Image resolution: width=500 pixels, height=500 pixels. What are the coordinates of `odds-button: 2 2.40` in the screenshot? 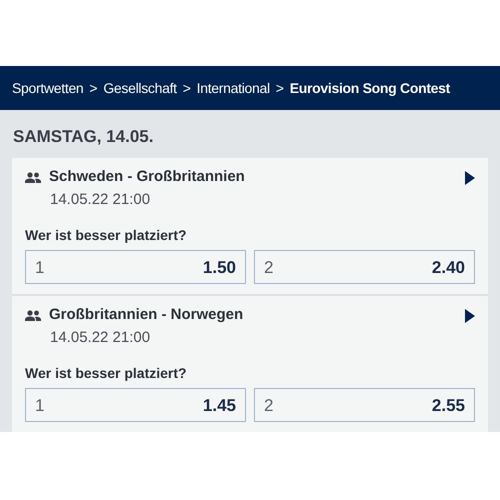 It's located at (364, 267).